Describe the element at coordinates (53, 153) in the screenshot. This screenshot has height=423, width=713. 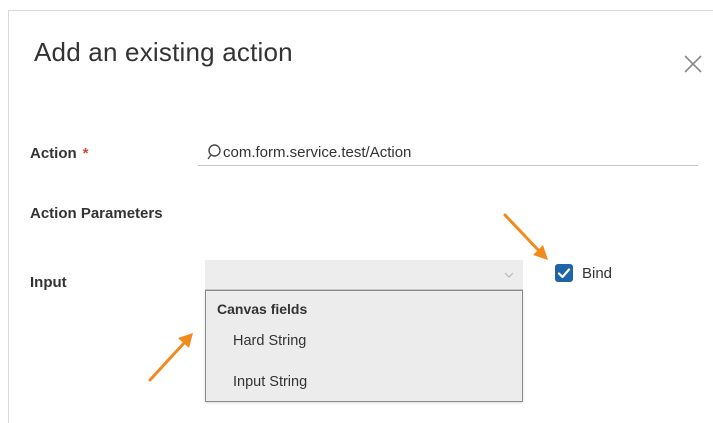
I see `action-label-text: Action` at that location.